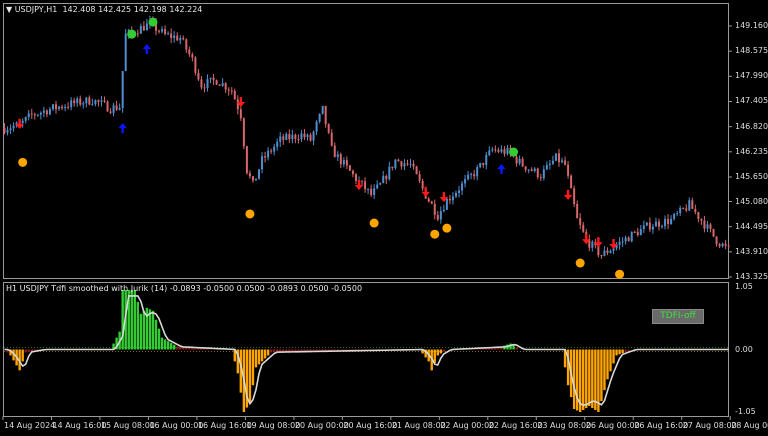 The width and height of the screenshot is (768, 436). Describe the element at coordinates (751, 176) in the screenshot. I see `price-label: 145.650` at that location.